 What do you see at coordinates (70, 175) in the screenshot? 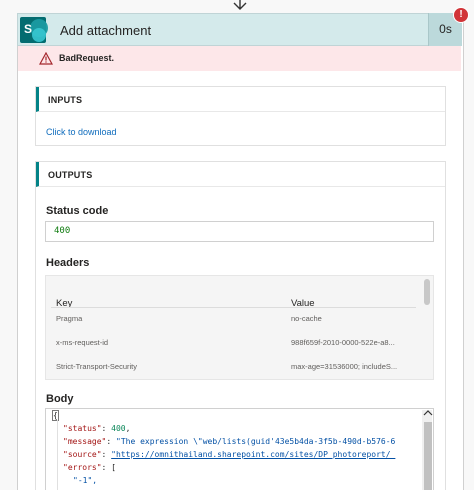
I see `outputs-heading: OUTPUTS` at bounding box center [70, 175].